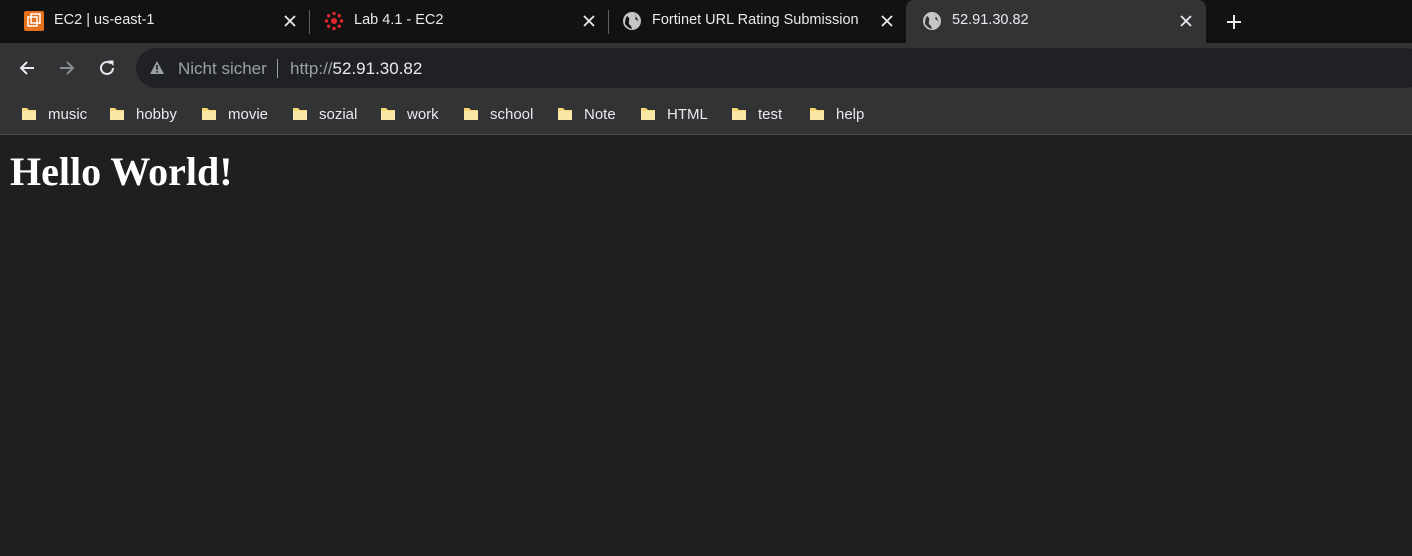 Image resolution: width=1412 pixels, height=556 pixels. I want to click on new-tab-button, so click(1234, 22).